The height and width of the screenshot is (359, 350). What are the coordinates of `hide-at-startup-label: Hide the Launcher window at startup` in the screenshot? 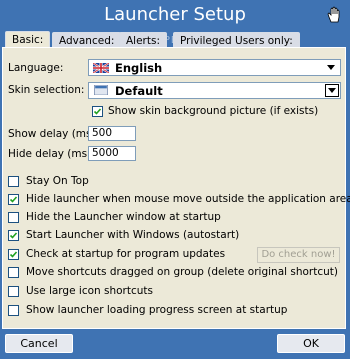 It's located at (123, 217).